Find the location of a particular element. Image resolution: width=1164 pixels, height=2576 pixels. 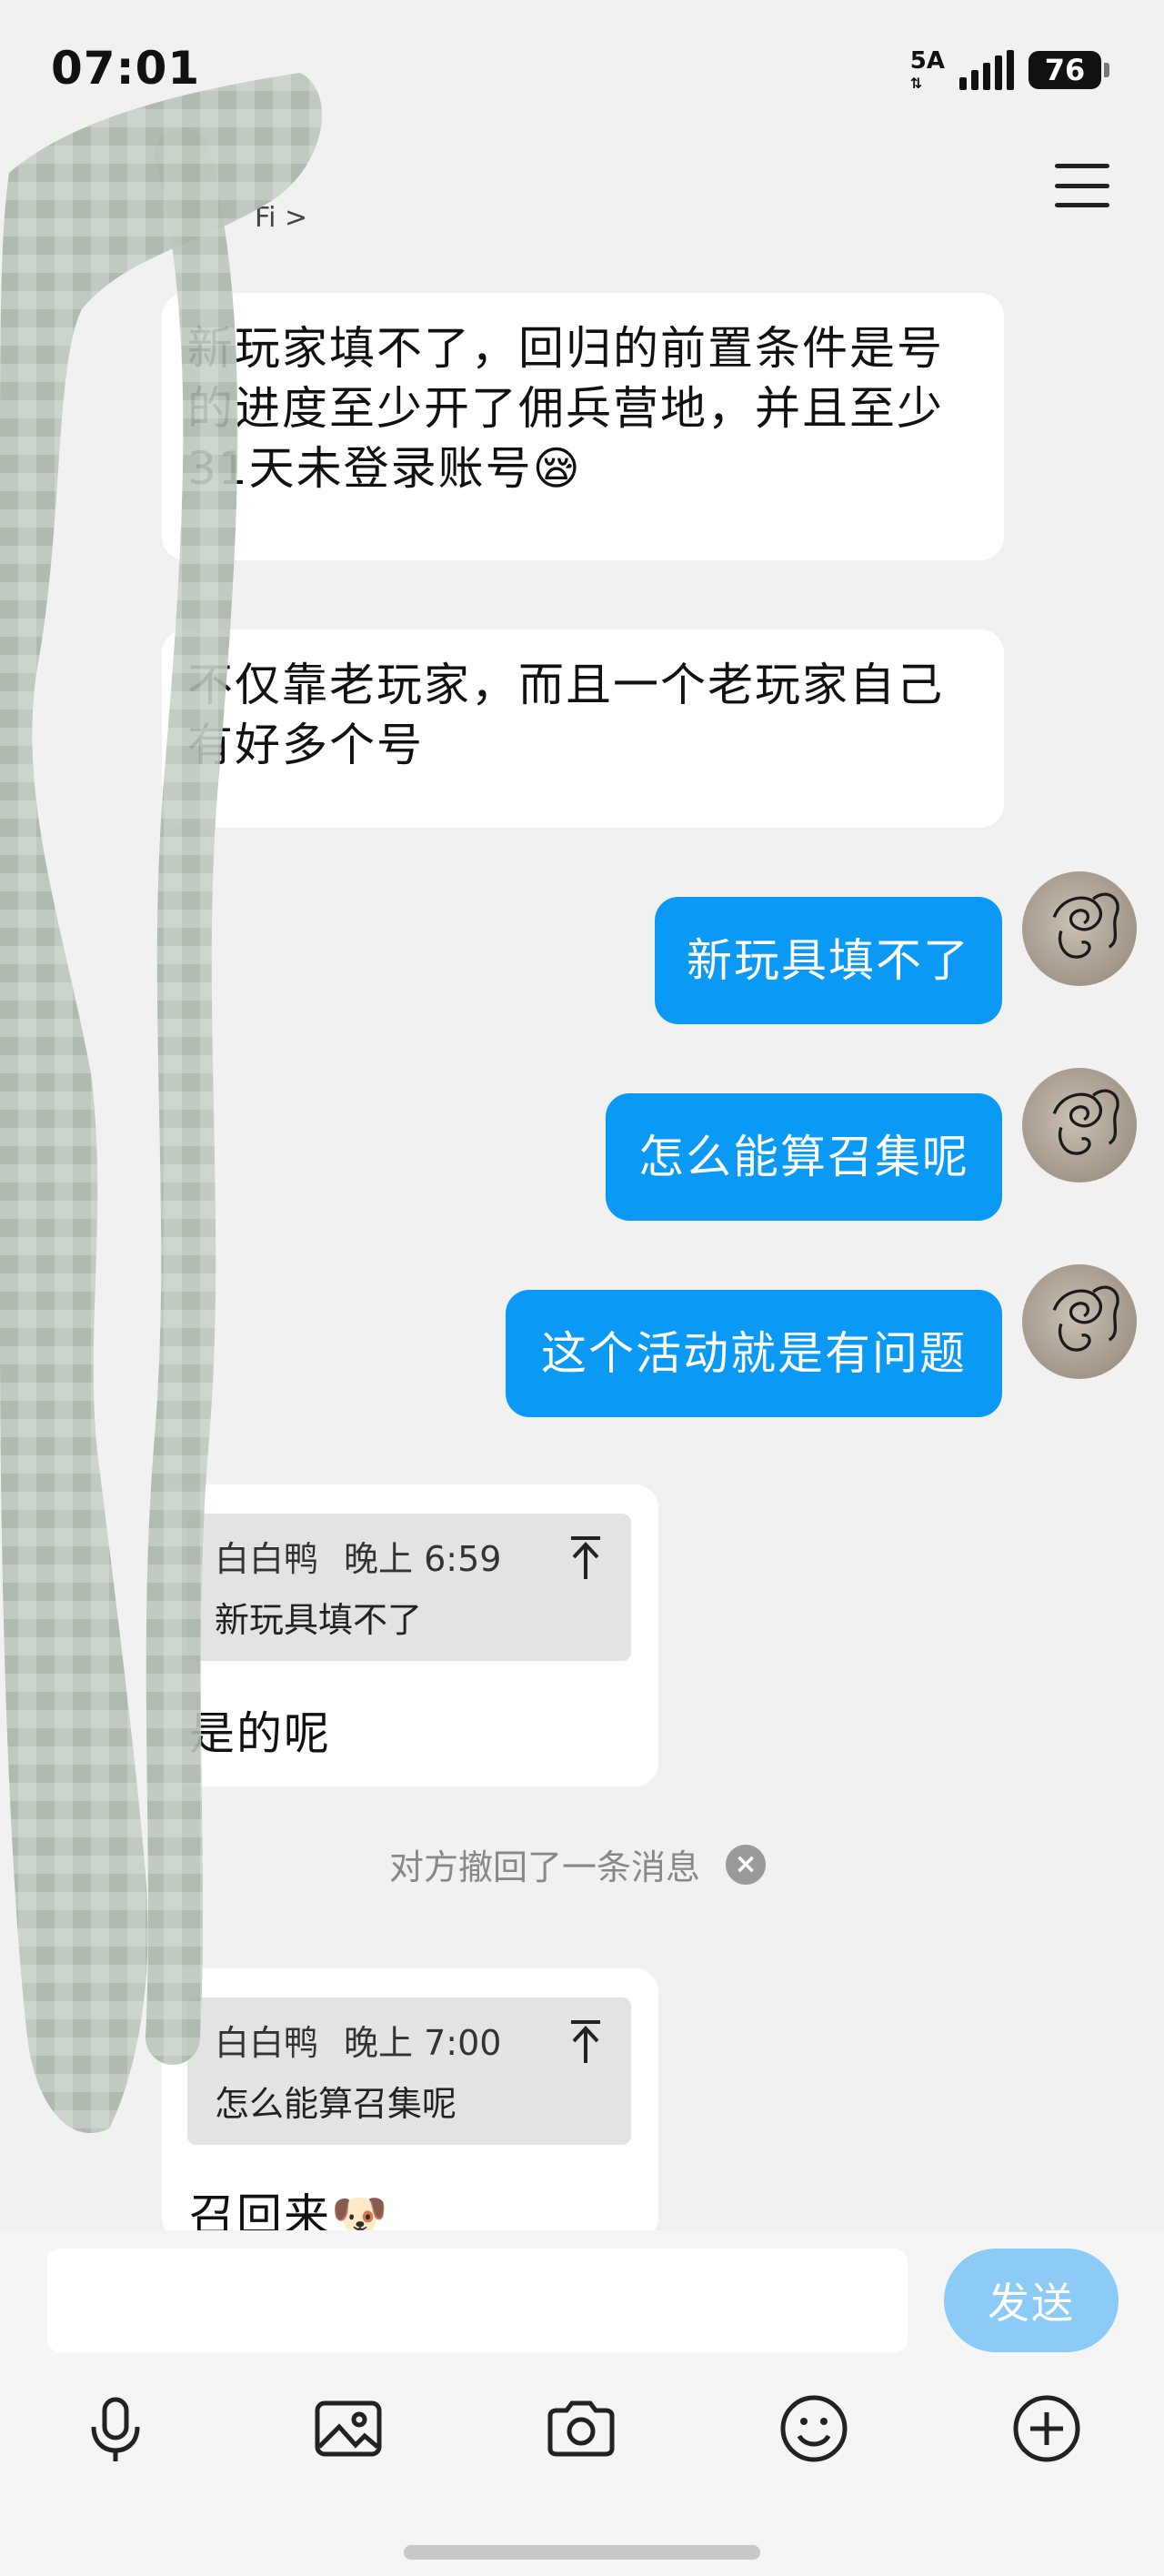

signal-icon is located at coordinates (987, 70).